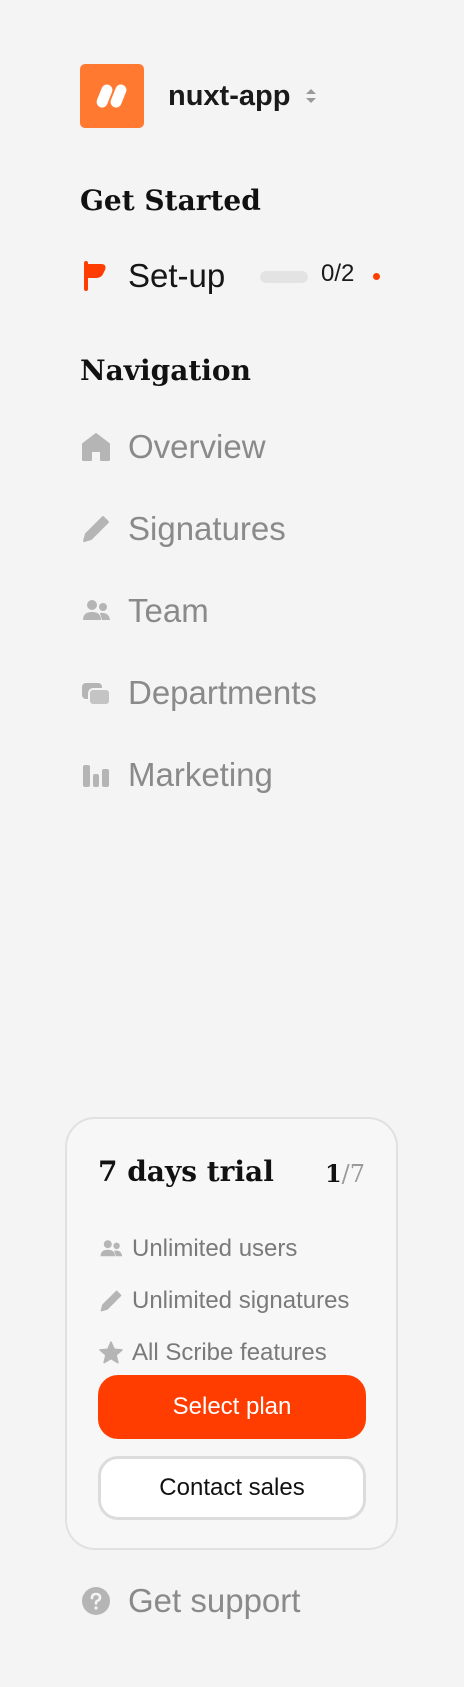  I want to click on nav-item-signatures: Signatures, so click(183, 529).